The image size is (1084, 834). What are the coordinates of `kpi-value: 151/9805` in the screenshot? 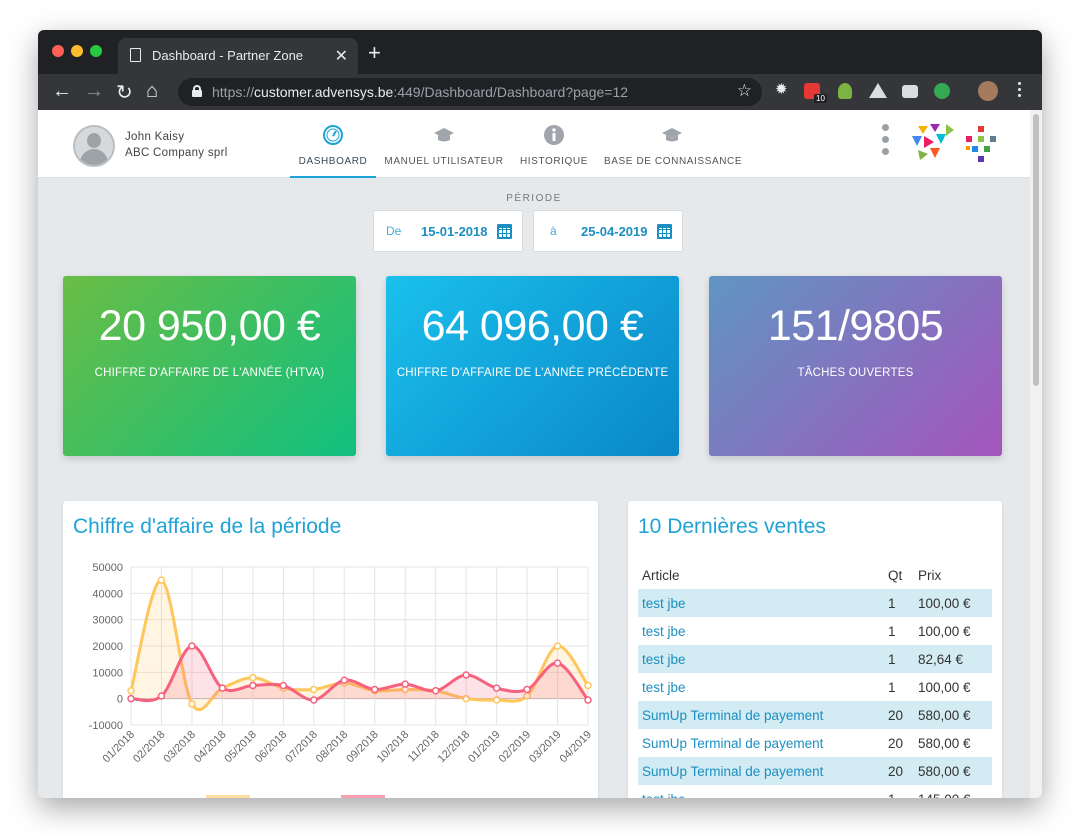 It's located at (855, 326).